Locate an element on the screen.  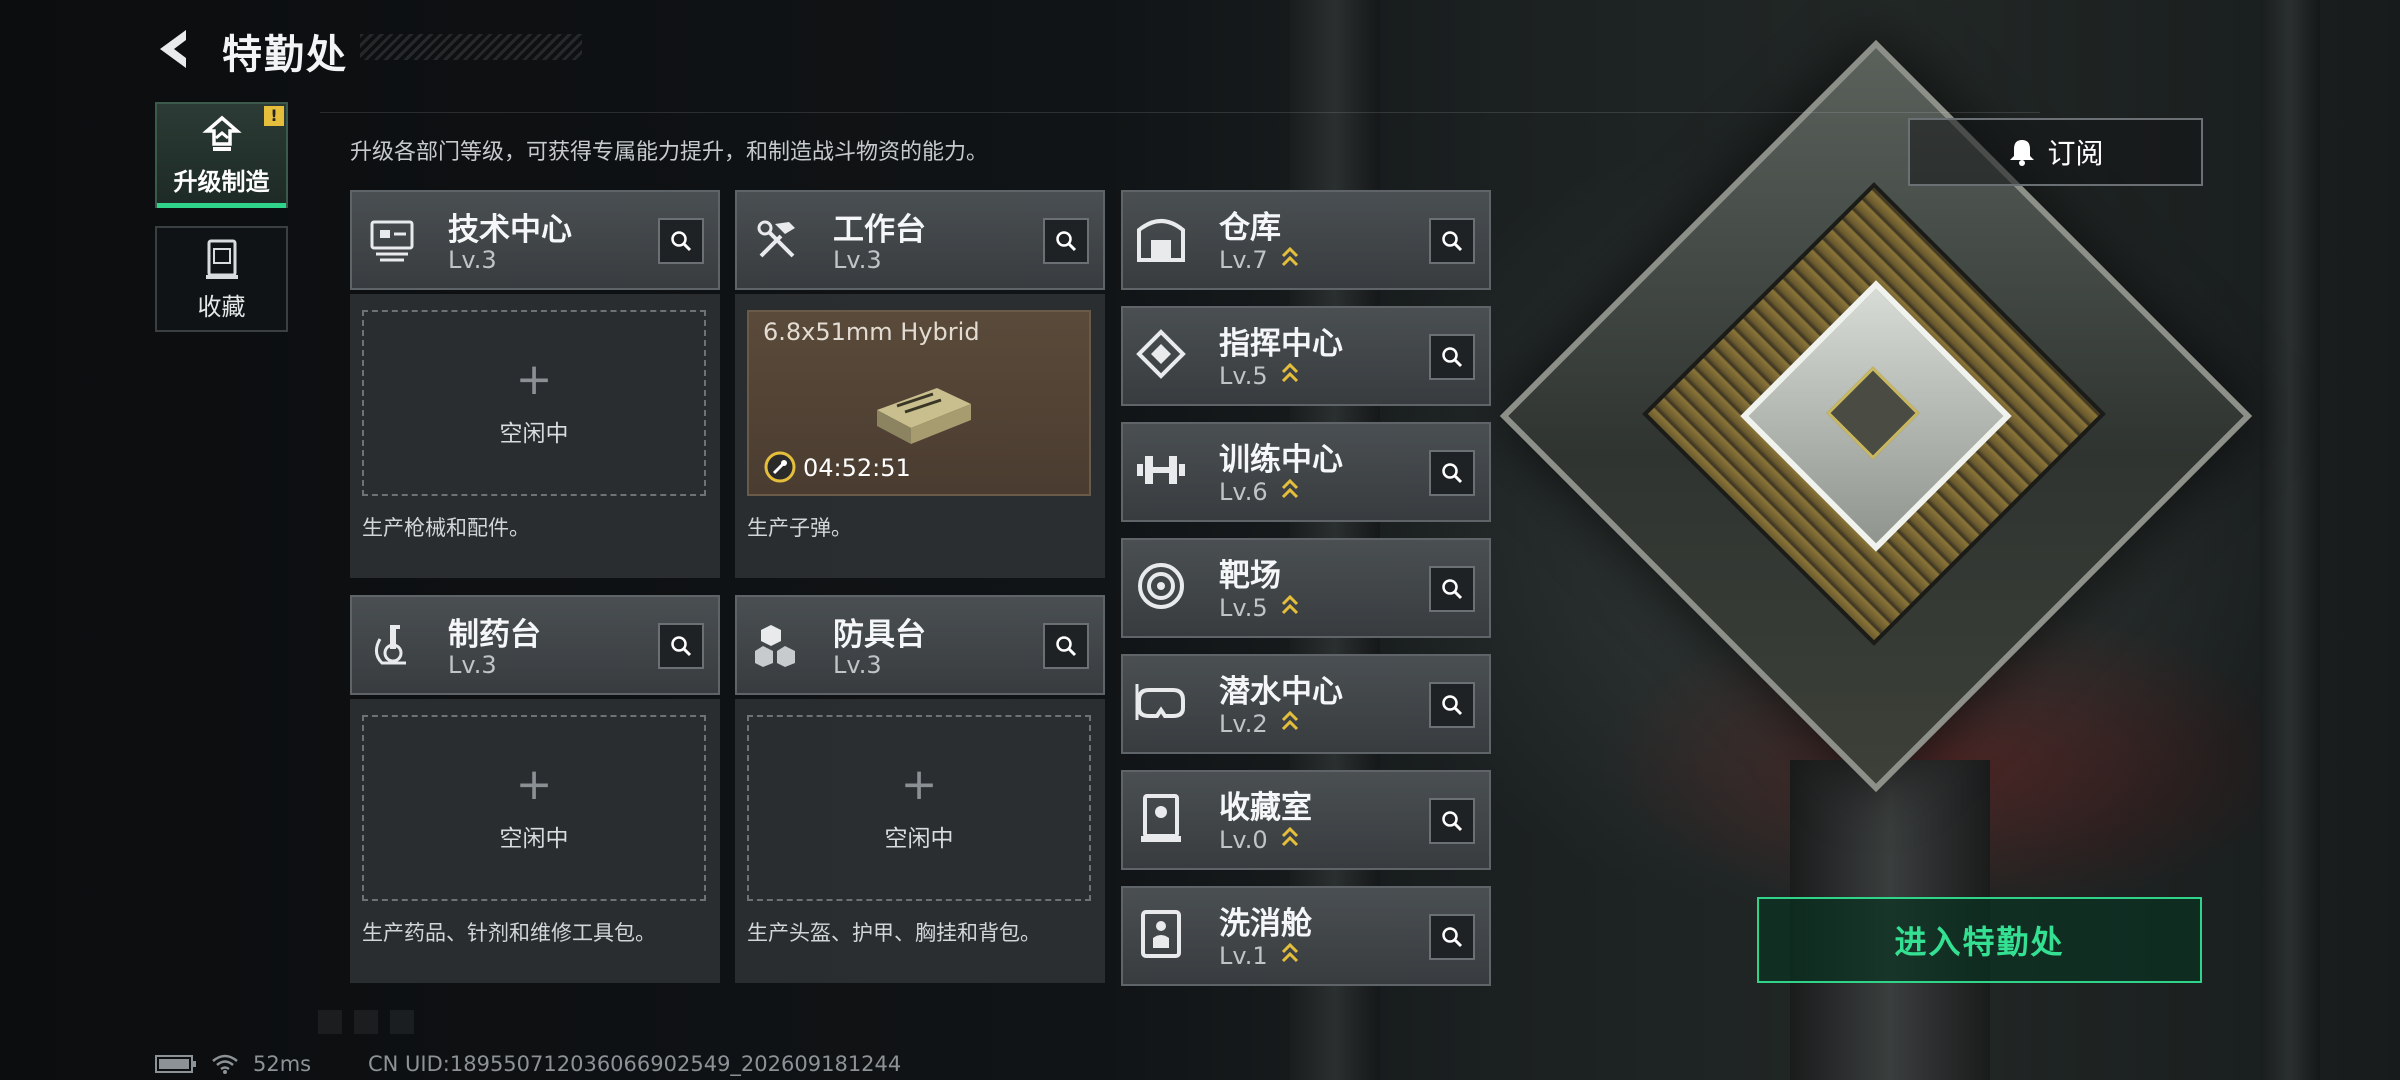
corner-decoration is located at coordinates (368, 1022).